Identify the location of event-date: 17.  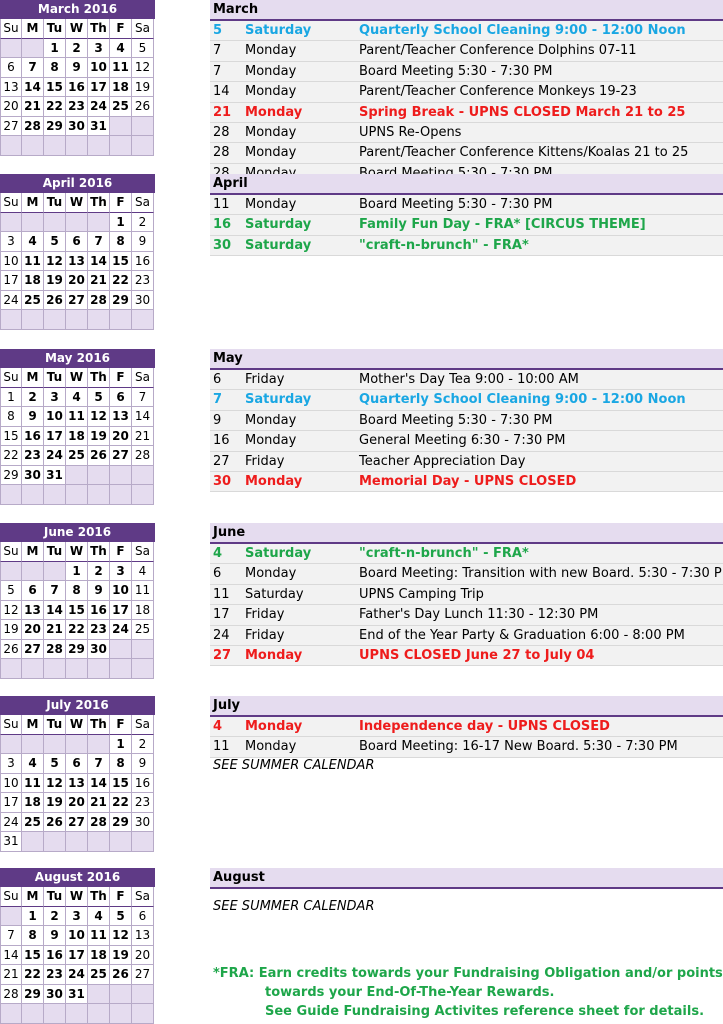
(221, 615).